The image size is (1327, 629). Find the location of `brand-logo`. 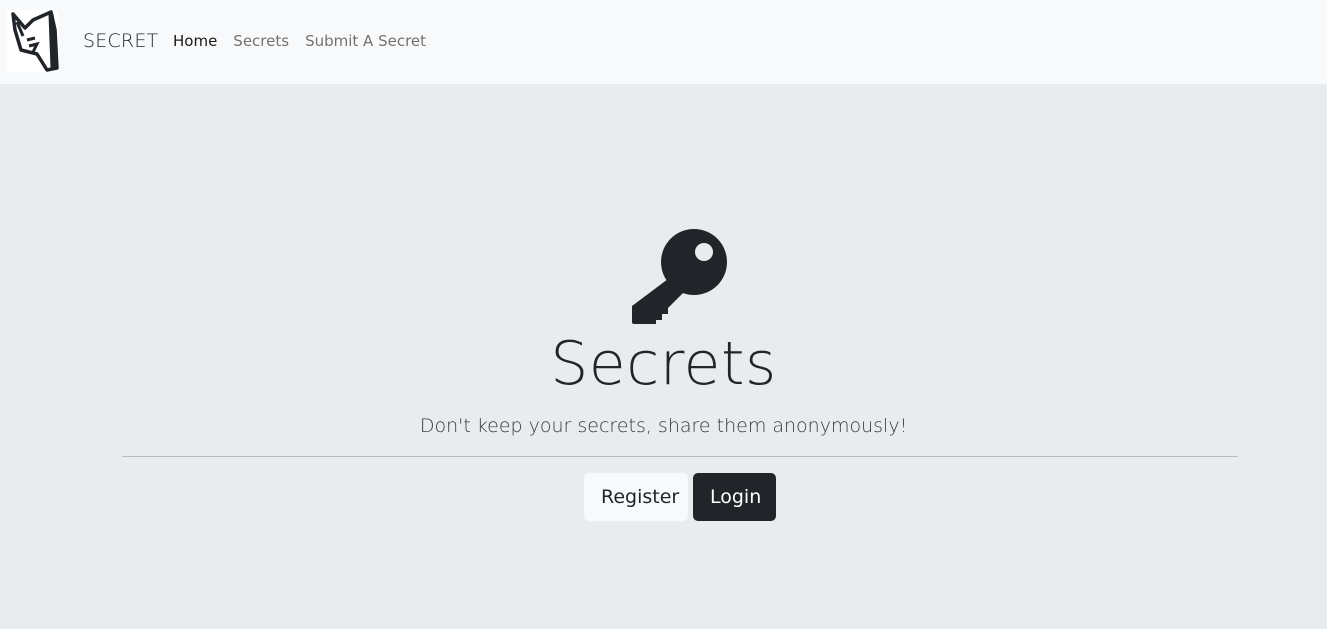

brand-logo is located at coordinates (33, 41).